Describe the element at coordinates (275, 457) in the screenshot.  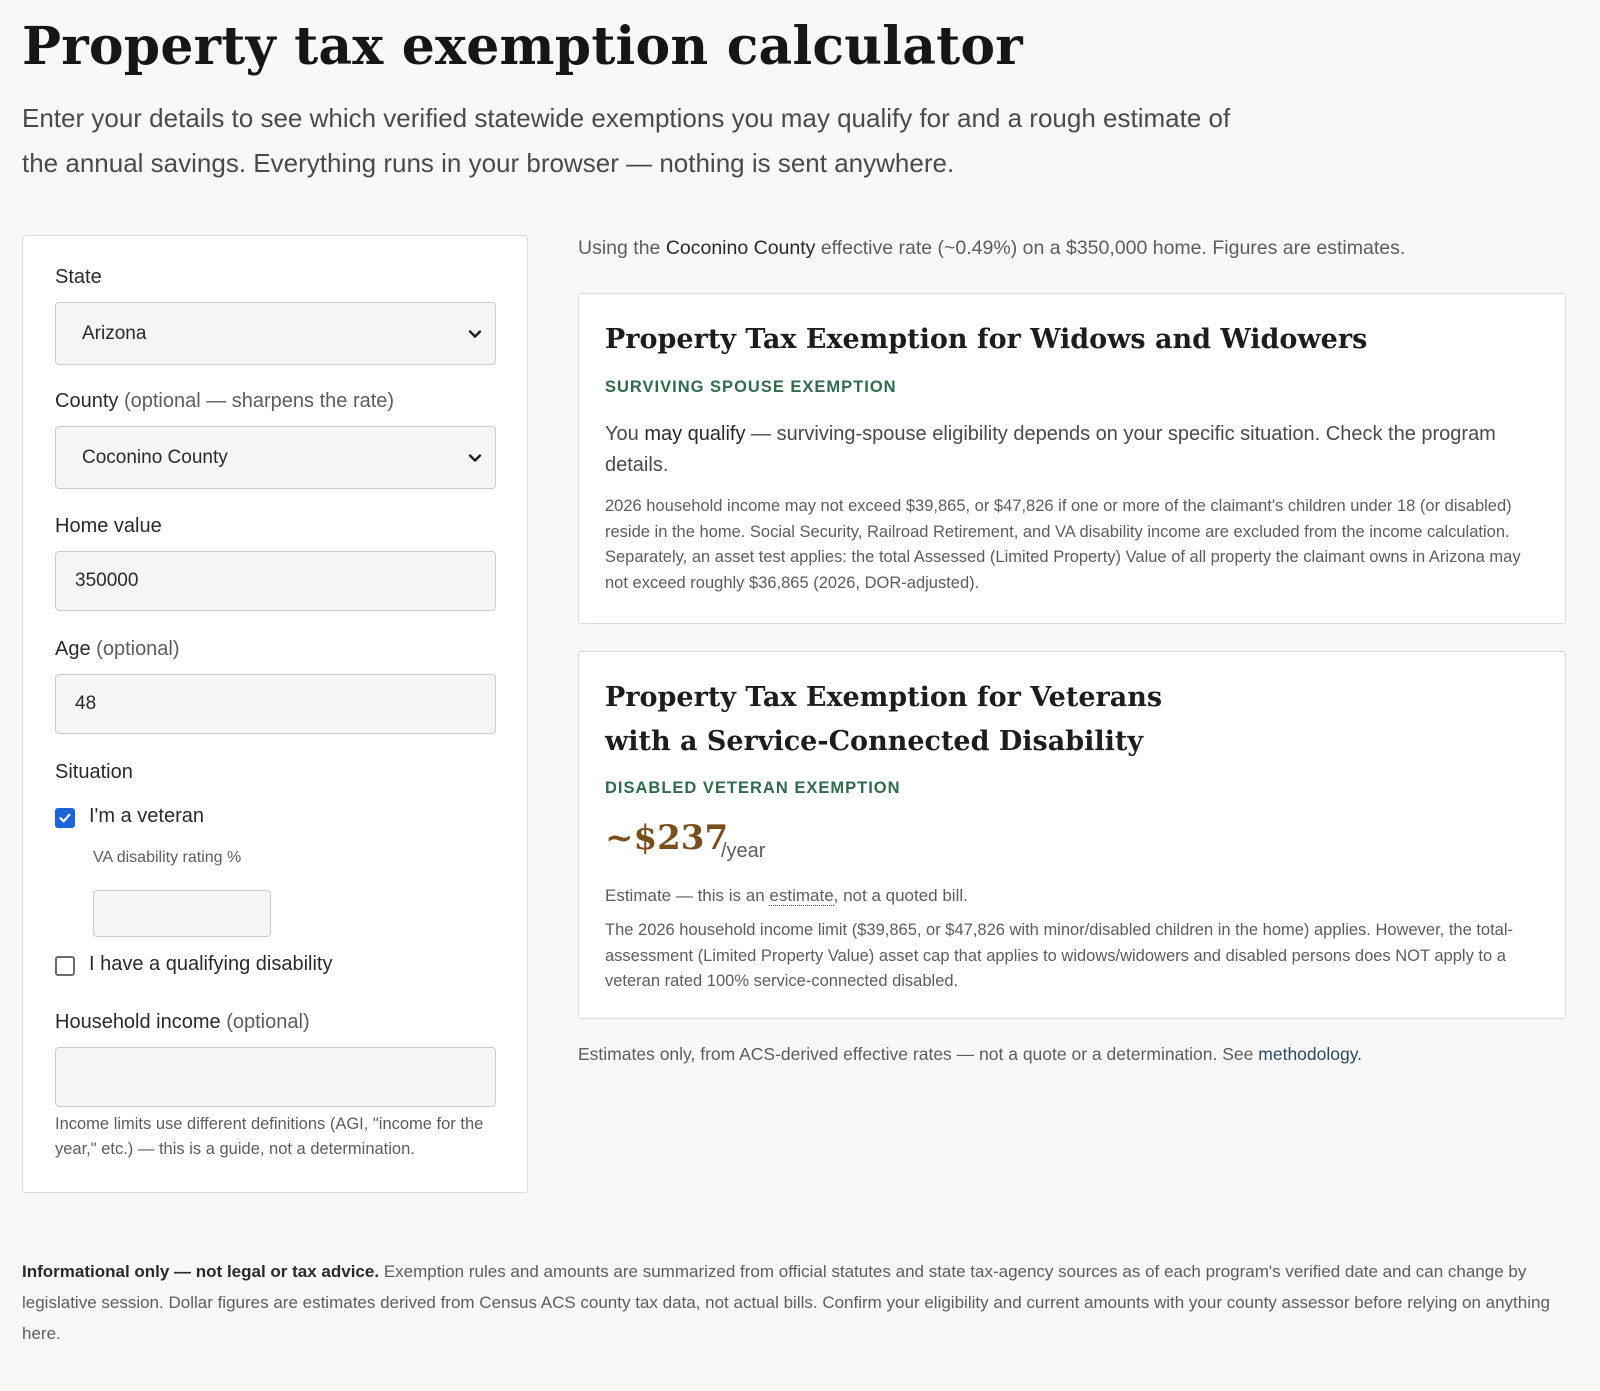
I see `county-select: Coconino County` at that location.